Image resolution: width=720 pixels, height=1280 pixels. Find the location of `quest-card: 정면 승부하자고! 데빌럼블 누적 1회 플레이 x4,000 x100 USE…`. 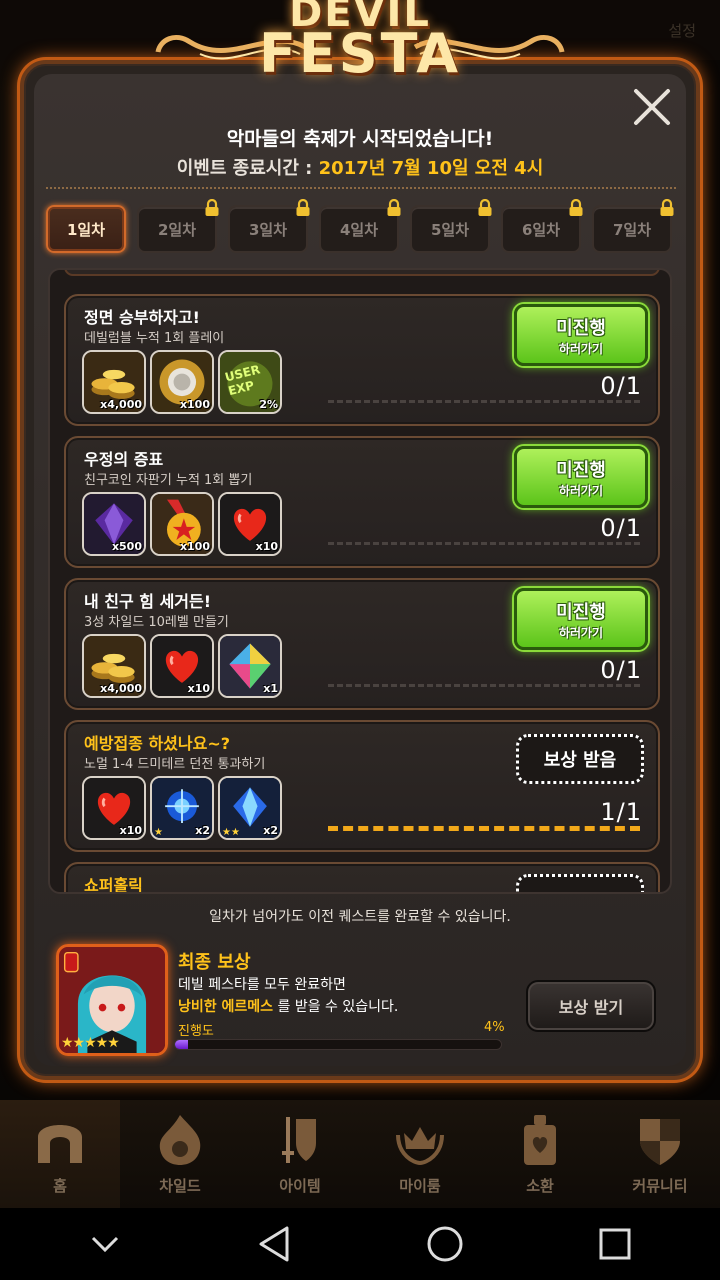

quest-card: 정면 승부하자고! 데빌럼블 누적 1회 플레이 x4,000 x100 USE… is located at coordinates (362, 360).